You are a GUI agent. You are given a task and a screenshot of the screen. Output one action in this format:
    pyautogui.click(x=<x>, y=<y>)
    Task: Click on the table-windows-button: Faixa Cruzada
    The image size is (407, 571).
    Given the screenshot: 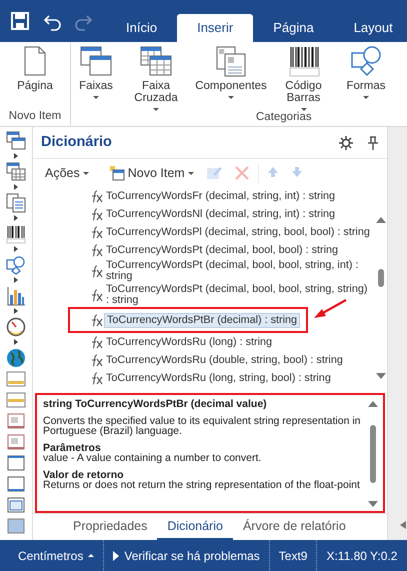 What is the action you would take?
    pyautogui.click(x=156, y=76)
    